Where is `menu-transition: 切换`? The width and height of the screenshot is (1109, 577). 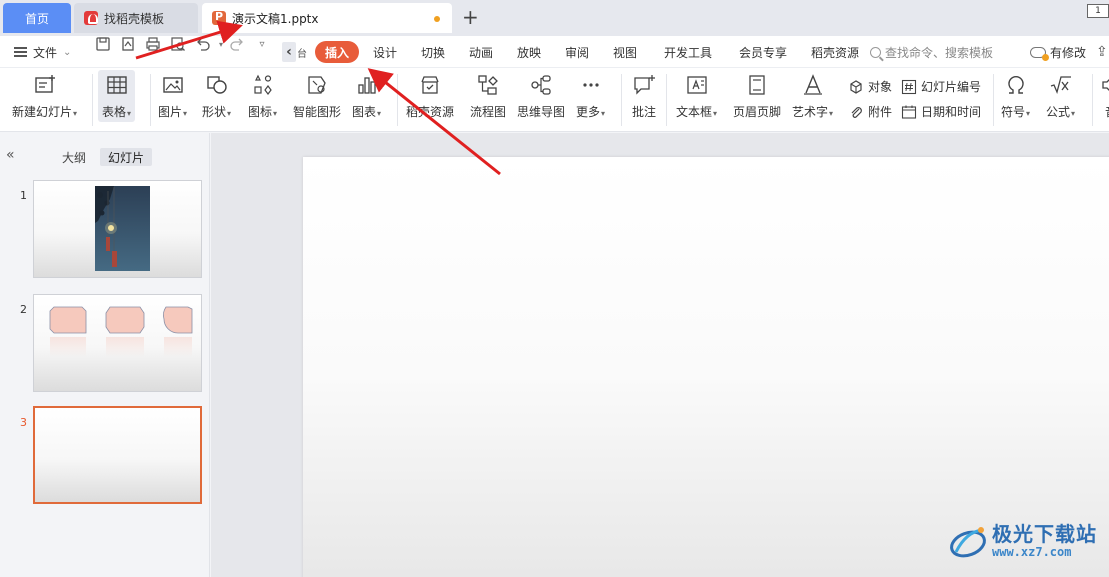
menu-transition: 切换 is located at coordinates (433, 52).